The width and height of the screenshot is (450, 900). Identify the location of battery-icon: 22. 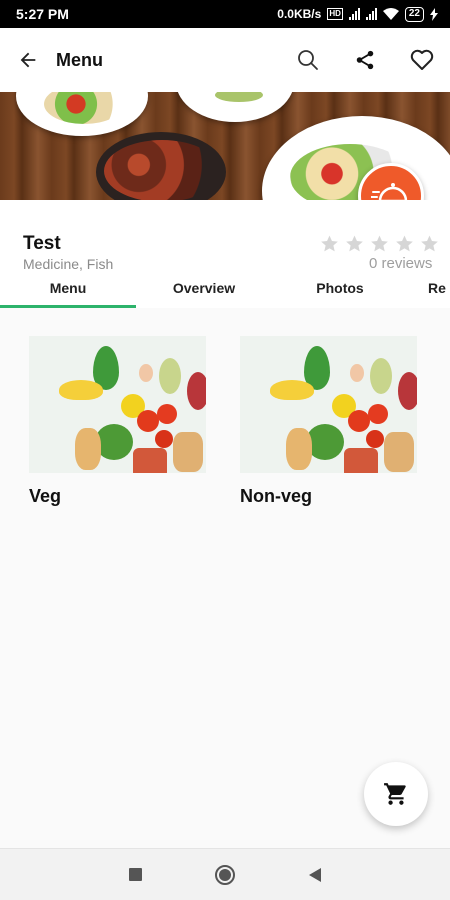
(414, 14).